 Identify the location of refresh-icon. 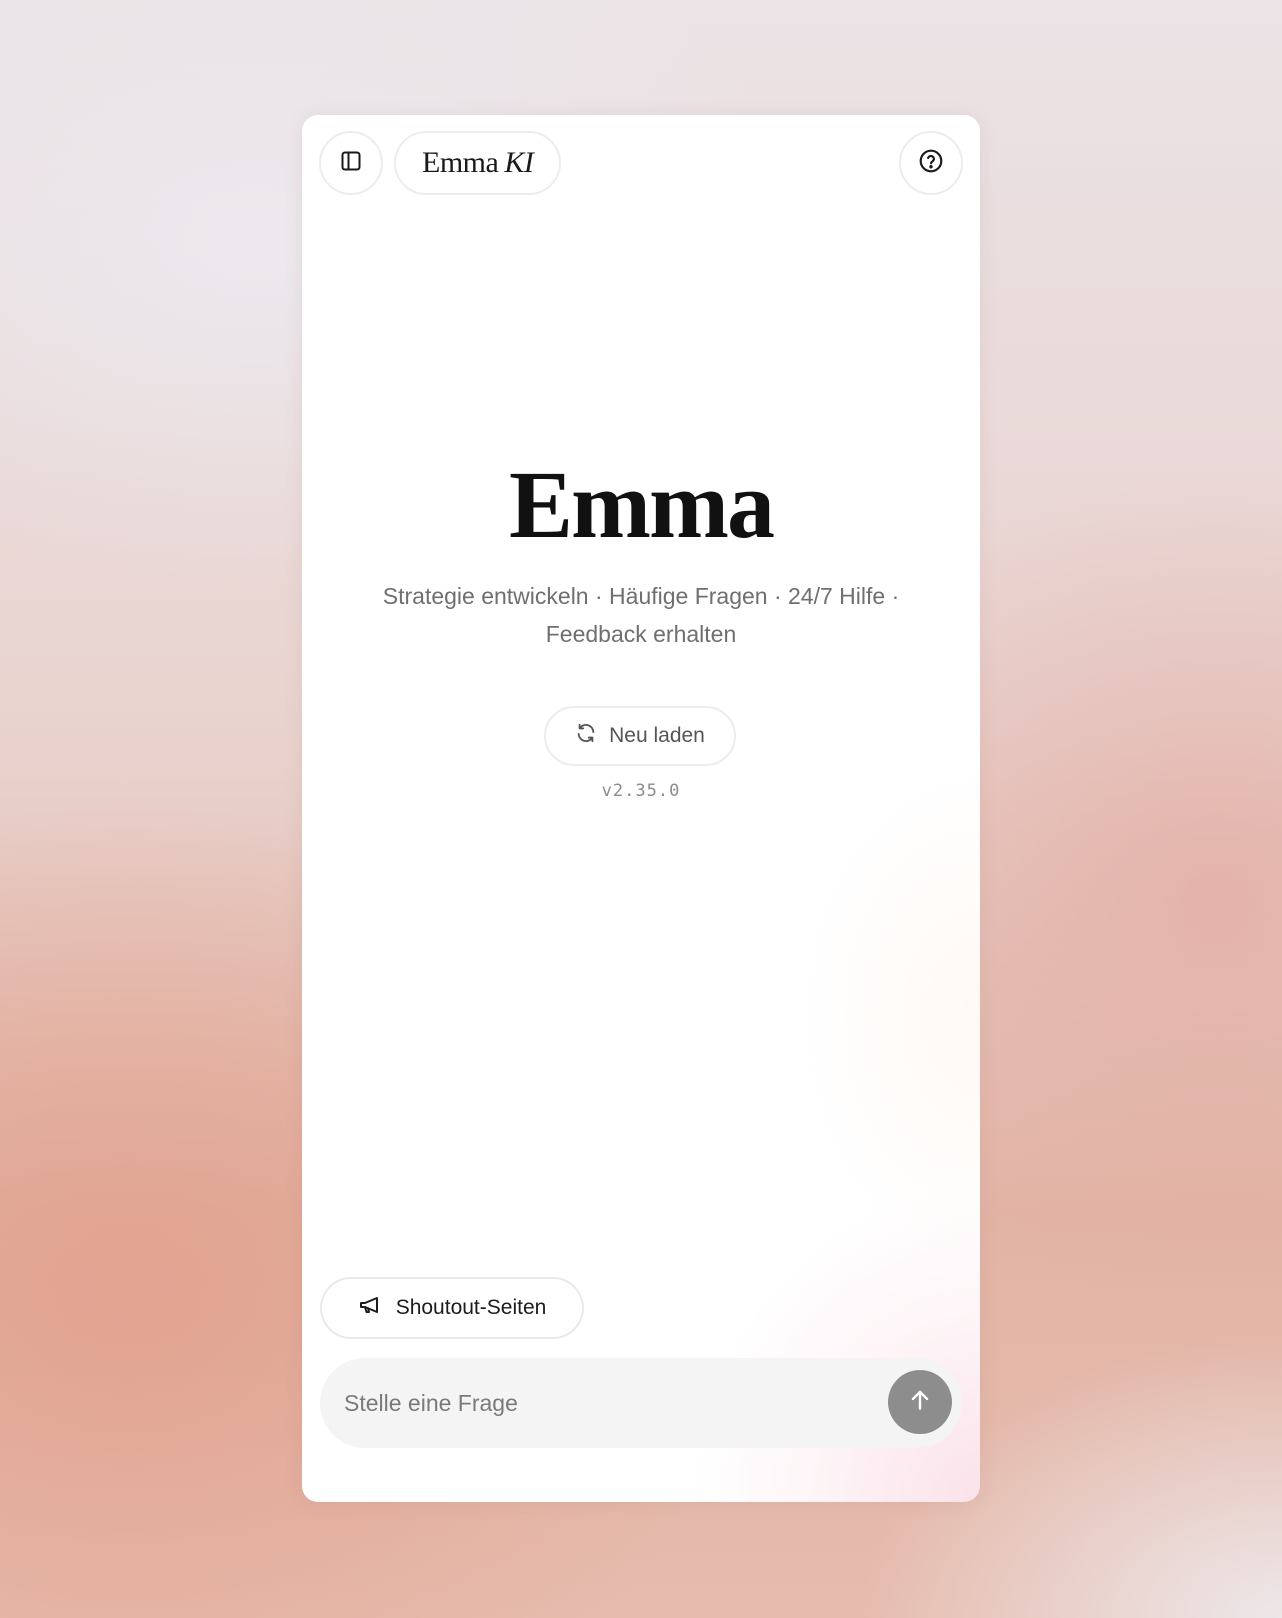
(586, 736).